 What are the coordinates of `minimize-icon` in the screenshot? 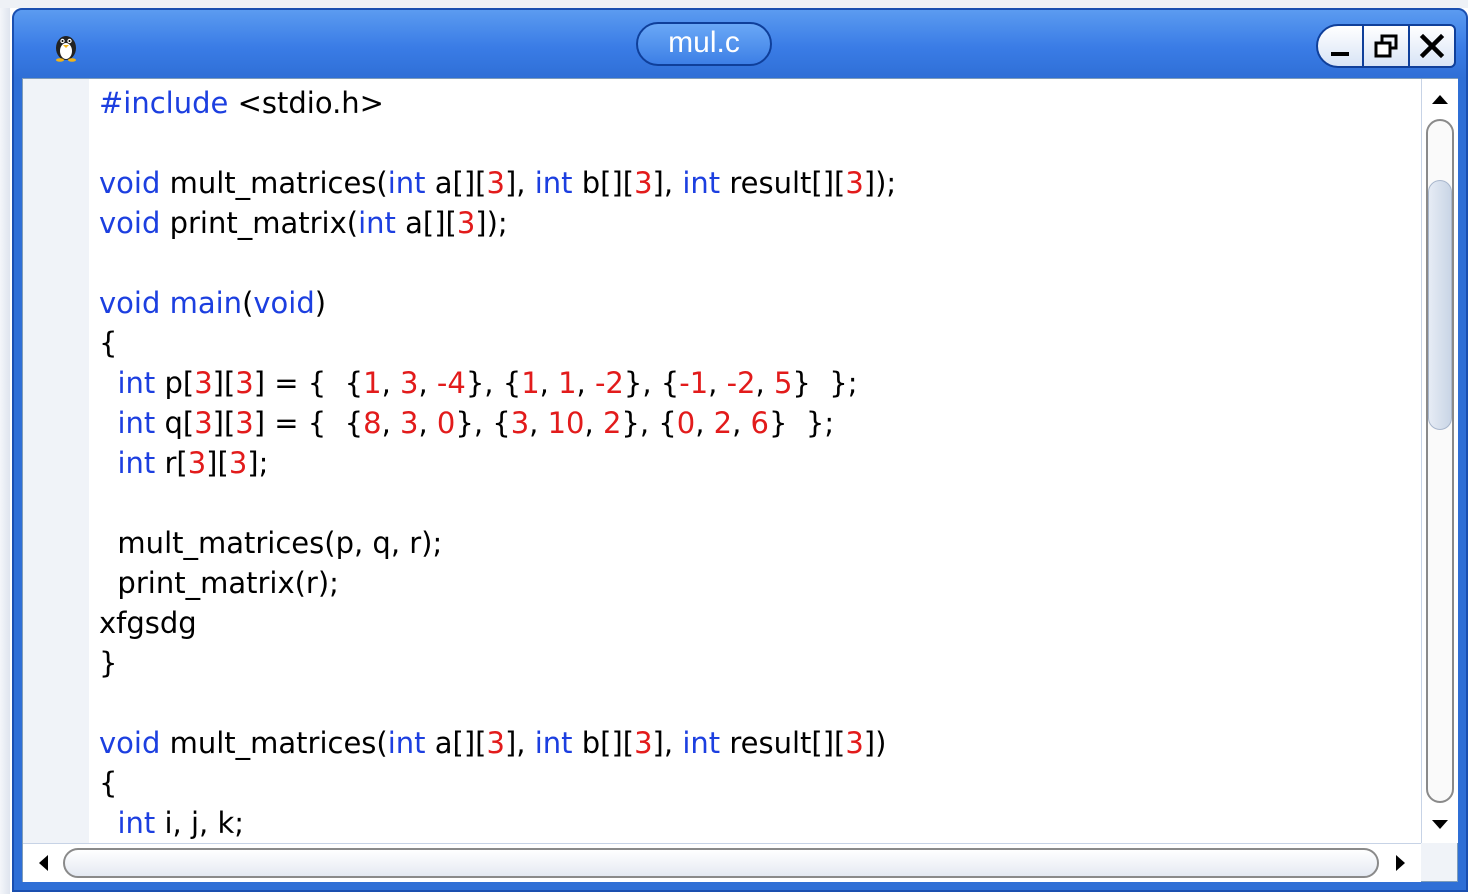 It's located at (1340, 54).